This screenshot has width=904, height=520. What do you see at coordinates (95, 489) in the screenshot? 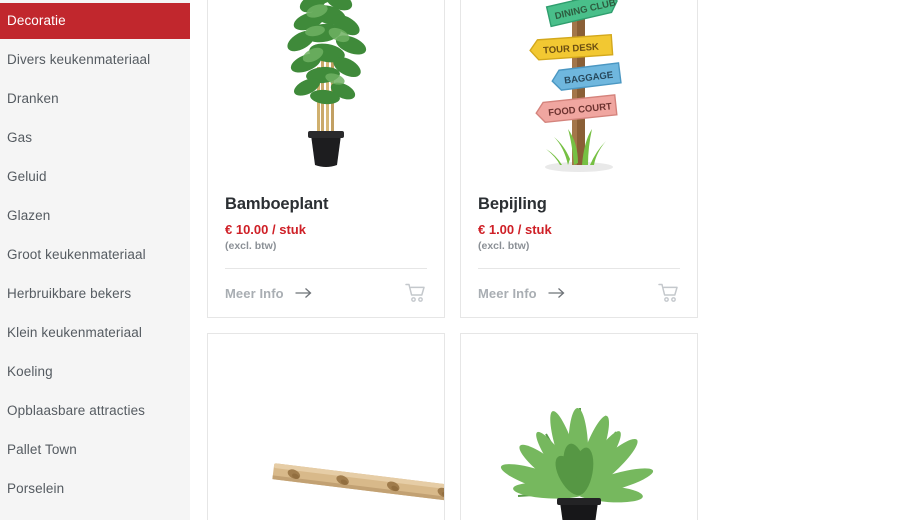
I see `sidebar-item-porselein: Porselein` at bounding box center [95, 489].